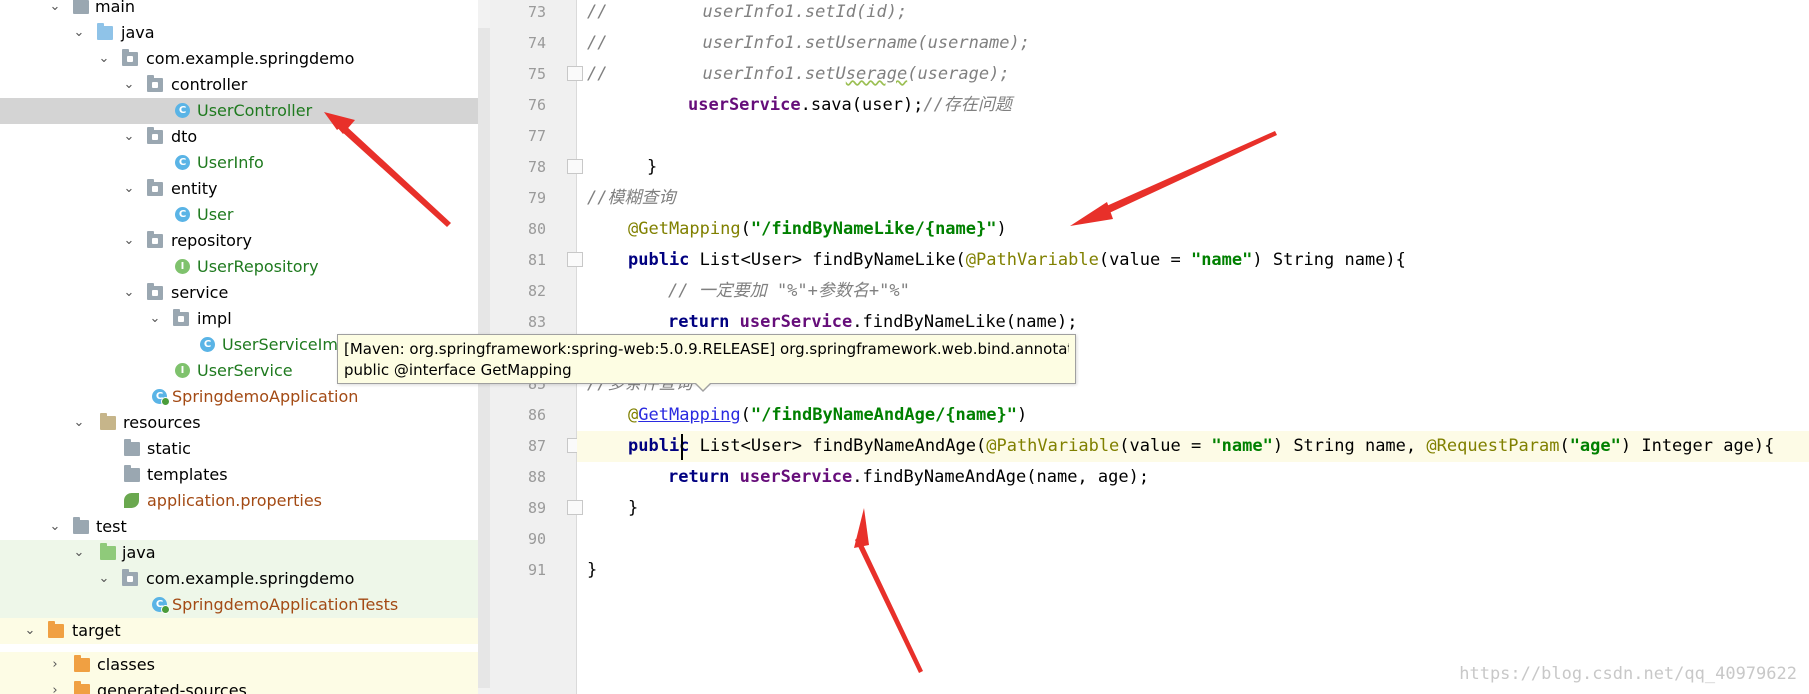 The width and height of the screenshot is (1809, 694). I want to click on source-folder-icon, so click(105, 31).